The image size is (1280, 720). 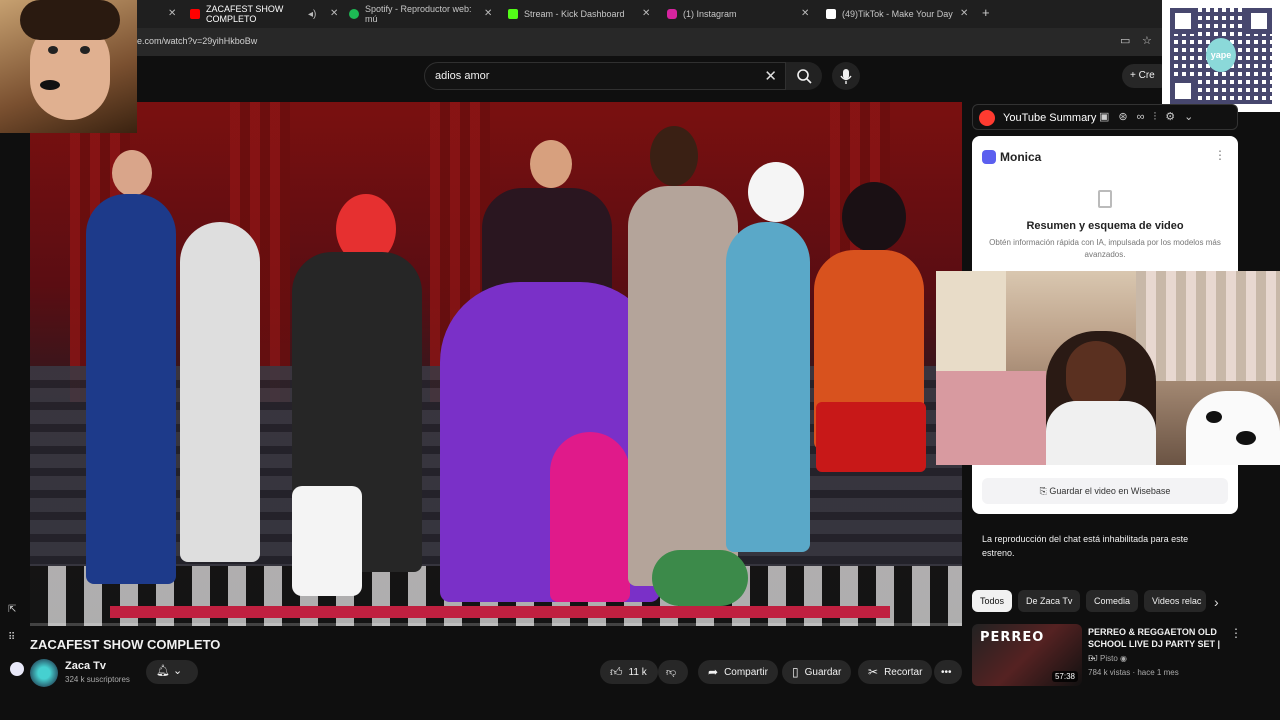 What do you see at coordinates (1208, 326) in the screenshot?
I see `clothes-rack` at bounding box center [1208, 326].